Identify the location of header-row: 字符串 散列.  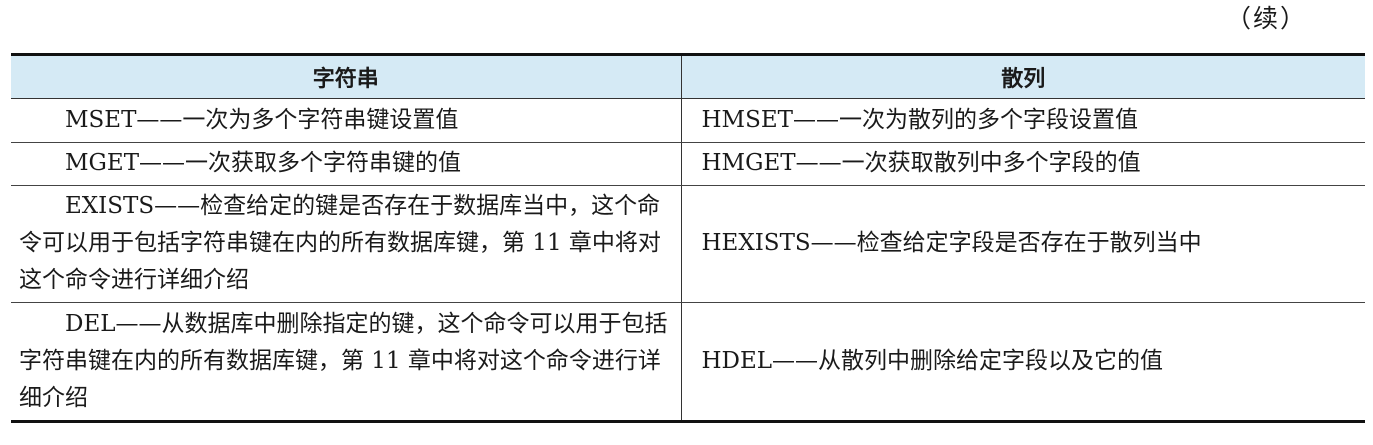
(688, 76).